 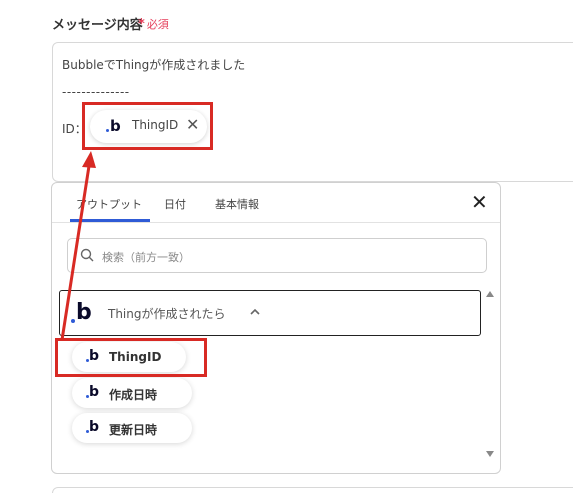 I want to click on search-input: 検索（前方一致）, so click(x=277, y=255).